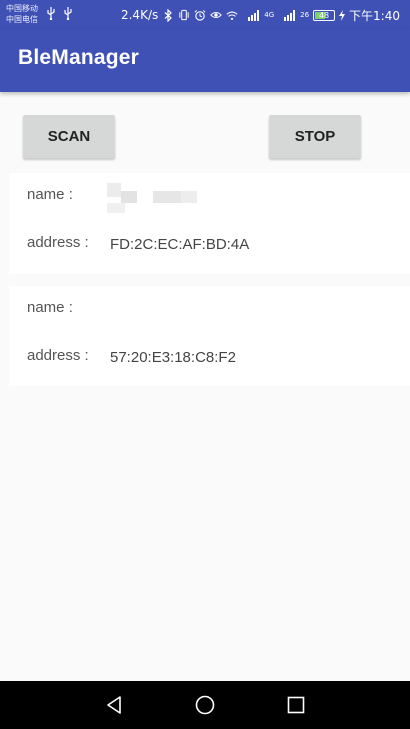 The width and height of the screenshot is (410, 729). I want to click on device-address-value: FD:2C:EC:AF:BD:4A, so click(180, 244).